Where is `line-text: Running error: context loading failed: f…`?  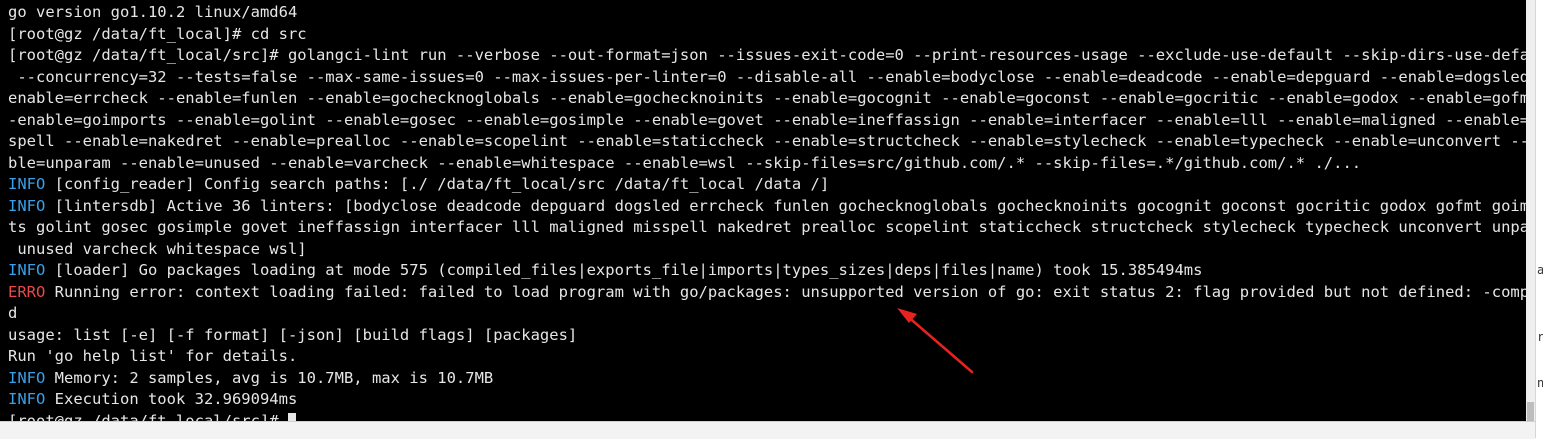
line-text: Running error: context loading failed: f… is located at coordinates (785, 291).